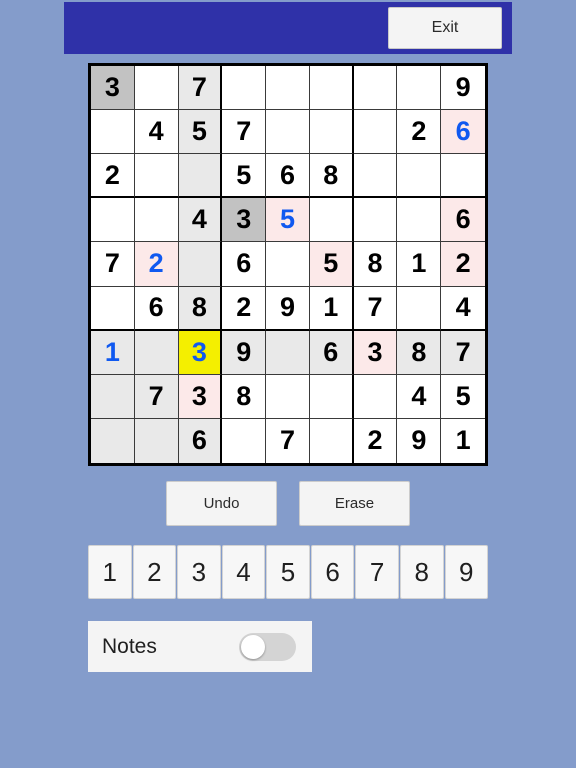 The image size is (576, 768). What do you see at coordinates (156, 308) in the screenshot?
I see `sudoku-cell-r6-c2: 6` at bounding box center [156, 308].